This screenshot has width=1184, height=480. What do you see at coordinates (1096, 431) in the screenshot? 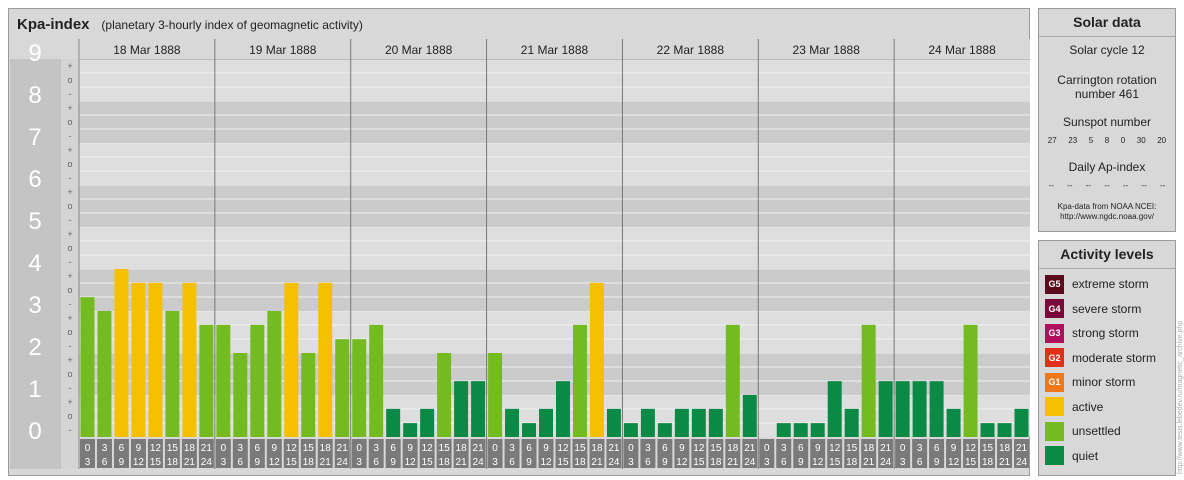
I see `activity-level-label: unsettled` at bounding box center [1096, 431].